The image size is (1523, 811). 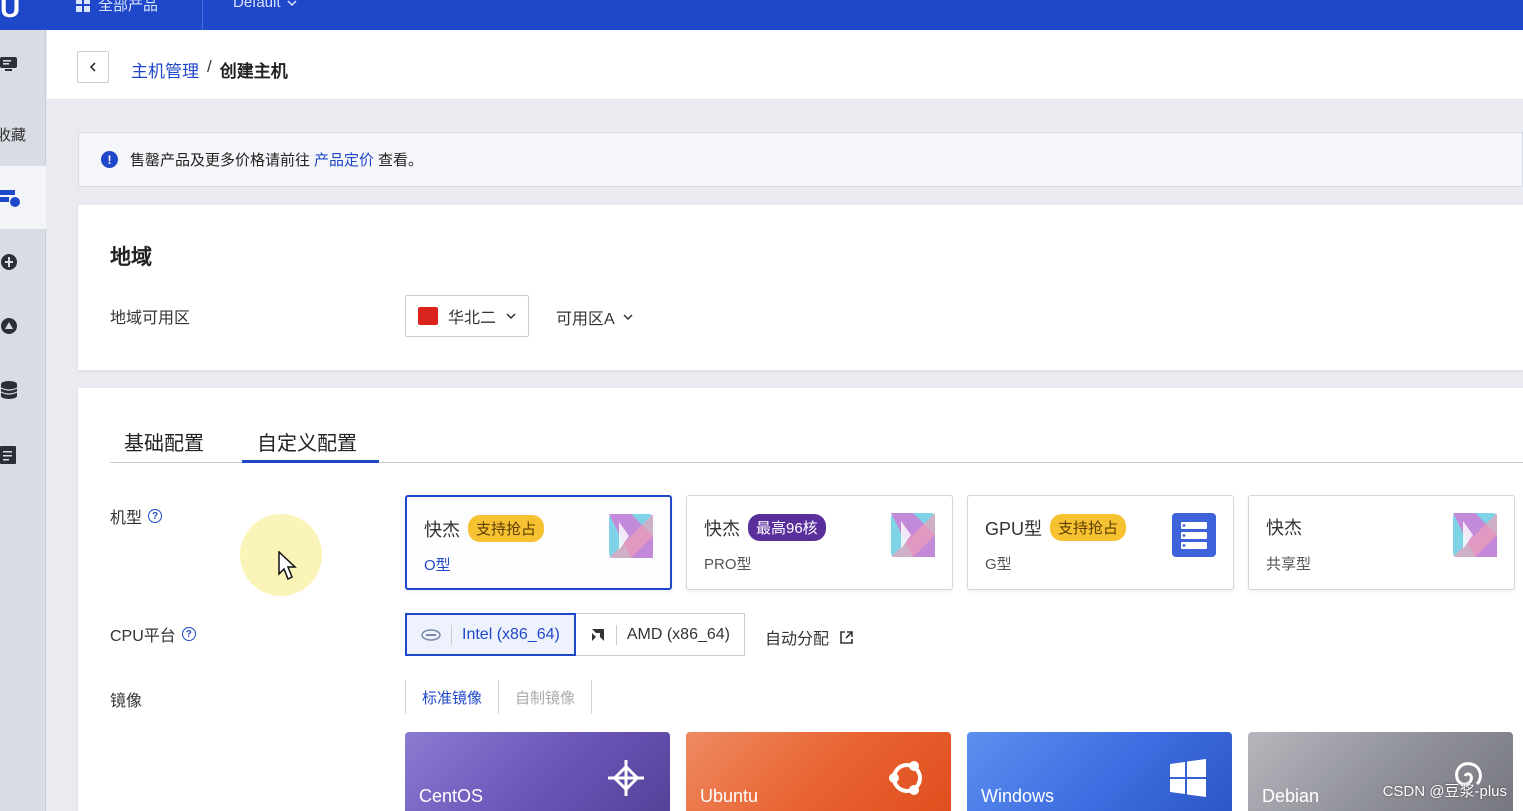 What do you see at coordinates (816, 443) in the screenshot?
I see `config-tabs: 基础配置 自定义配置` at bounding box center [816, 443].